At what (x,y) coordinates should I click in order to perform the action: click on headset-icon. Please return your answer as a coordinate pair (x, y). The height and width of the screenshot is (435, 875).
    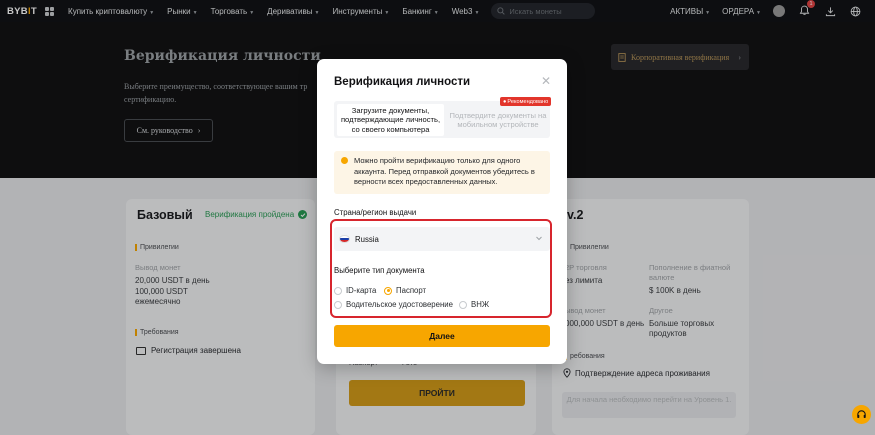
    Looking at the image, I should click on (861, 414).